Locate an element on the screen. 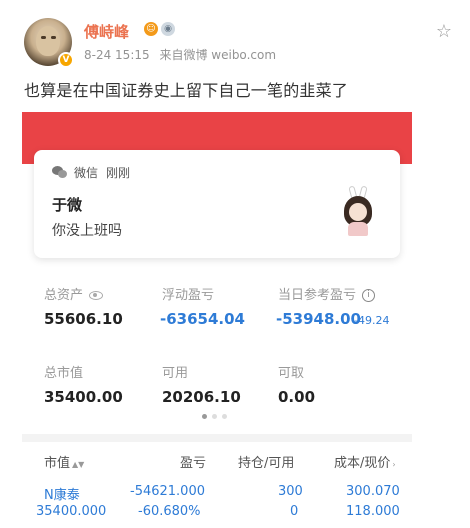 This screenshot has width=470, height=528. available-label: 可用 is located at coordinates (175, 373).